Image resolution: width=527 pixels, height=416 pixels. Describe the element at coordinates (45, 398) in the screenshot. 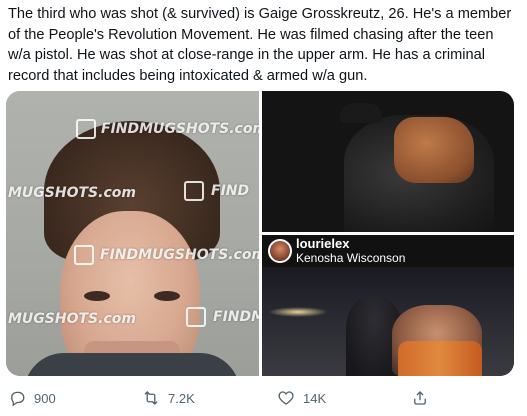

I see `reply-count: 900` at that location.